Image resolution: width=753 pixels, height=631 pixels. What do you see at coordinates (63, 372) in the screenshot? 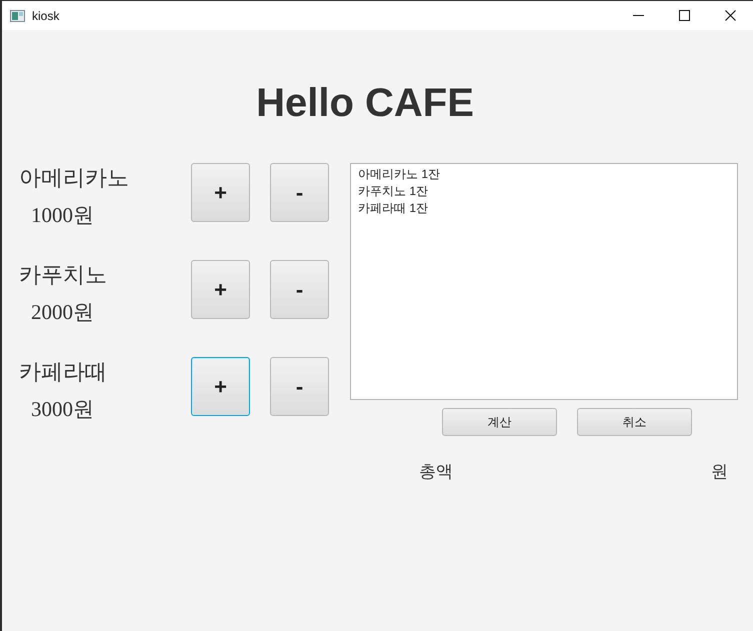
I see `menu-item-name: 카페라때` at bounding box center [63, 372].